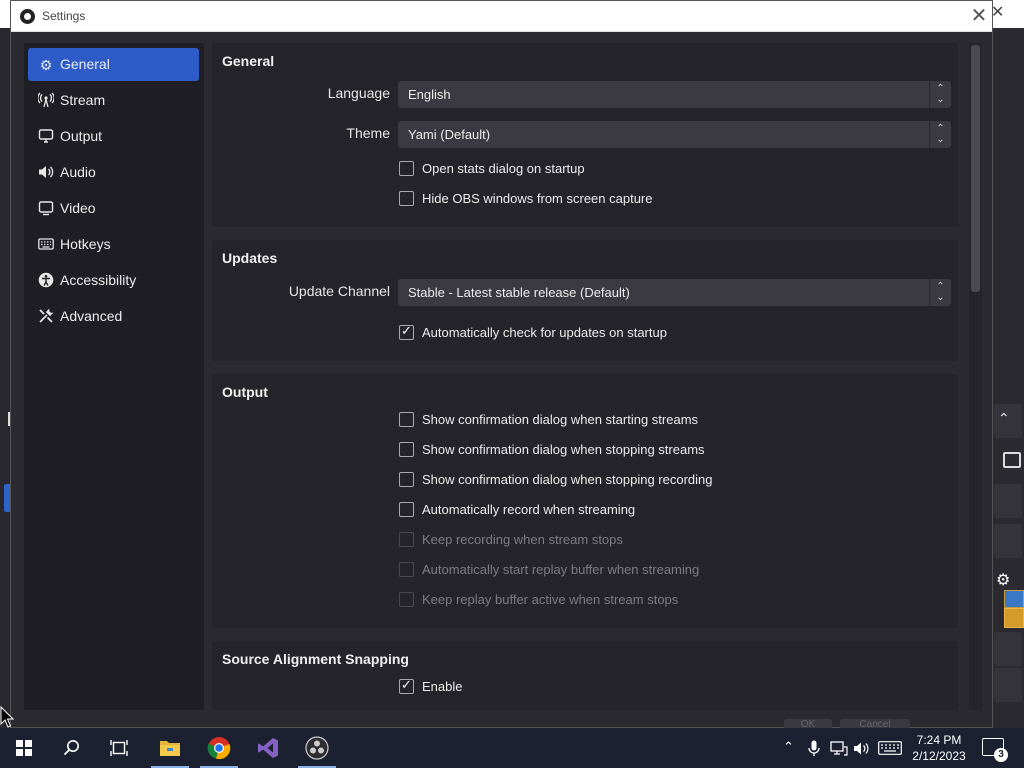 The width and height of the screenshot is (1024, 768). What do you see at coordinates (1014, 599) in the screenshot?
I see `tray-app-icon` at bounding box center [1014, 599].